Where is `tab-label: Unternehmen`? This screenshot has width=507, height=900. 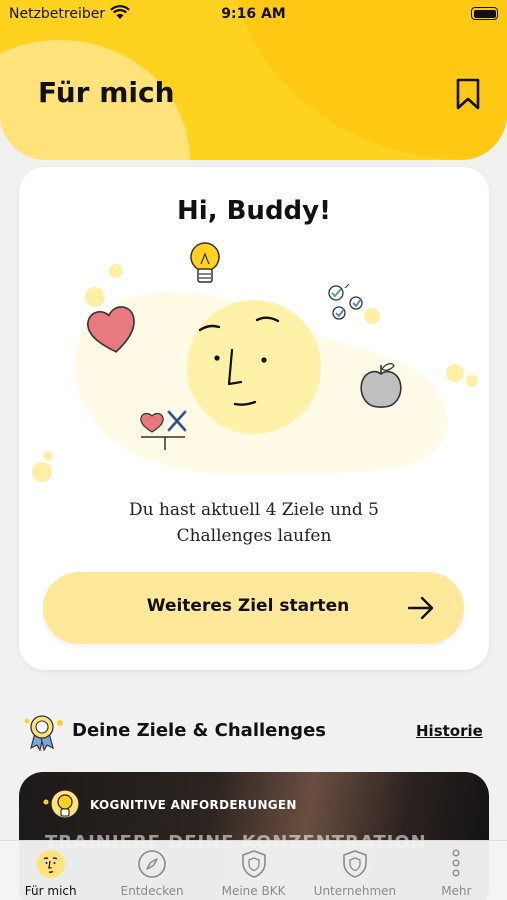 tab-label: Unternehmen is located at coordinates (355, 891).